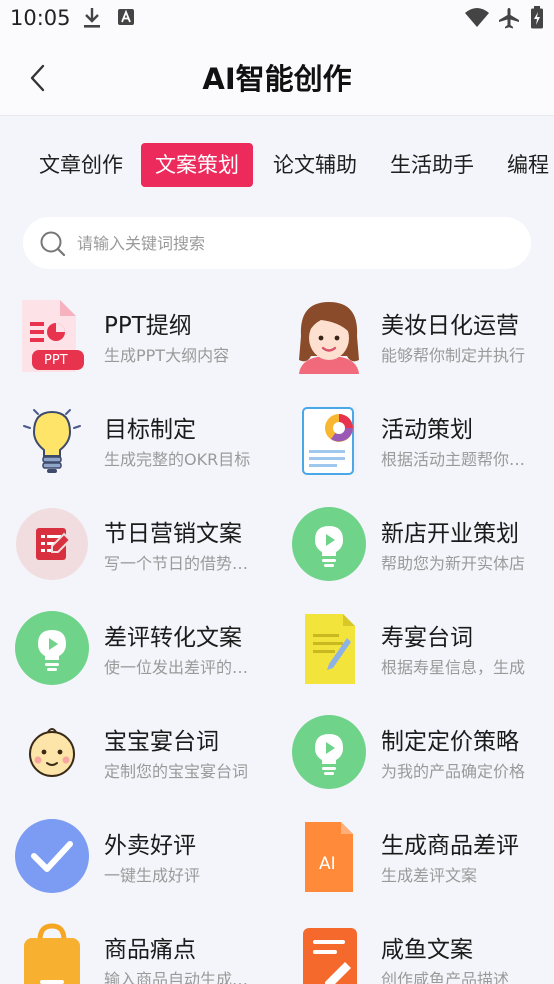 The height and width of the screenshot is (984, 554). I want to click on search-input, so click(292, 243).